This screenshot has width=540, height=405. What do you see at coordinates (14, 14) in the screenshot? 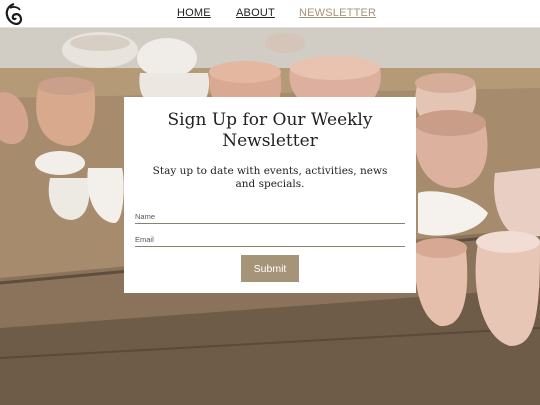
I see `ceramic-bowls-logo-icon` at bounding box center [14, 14].